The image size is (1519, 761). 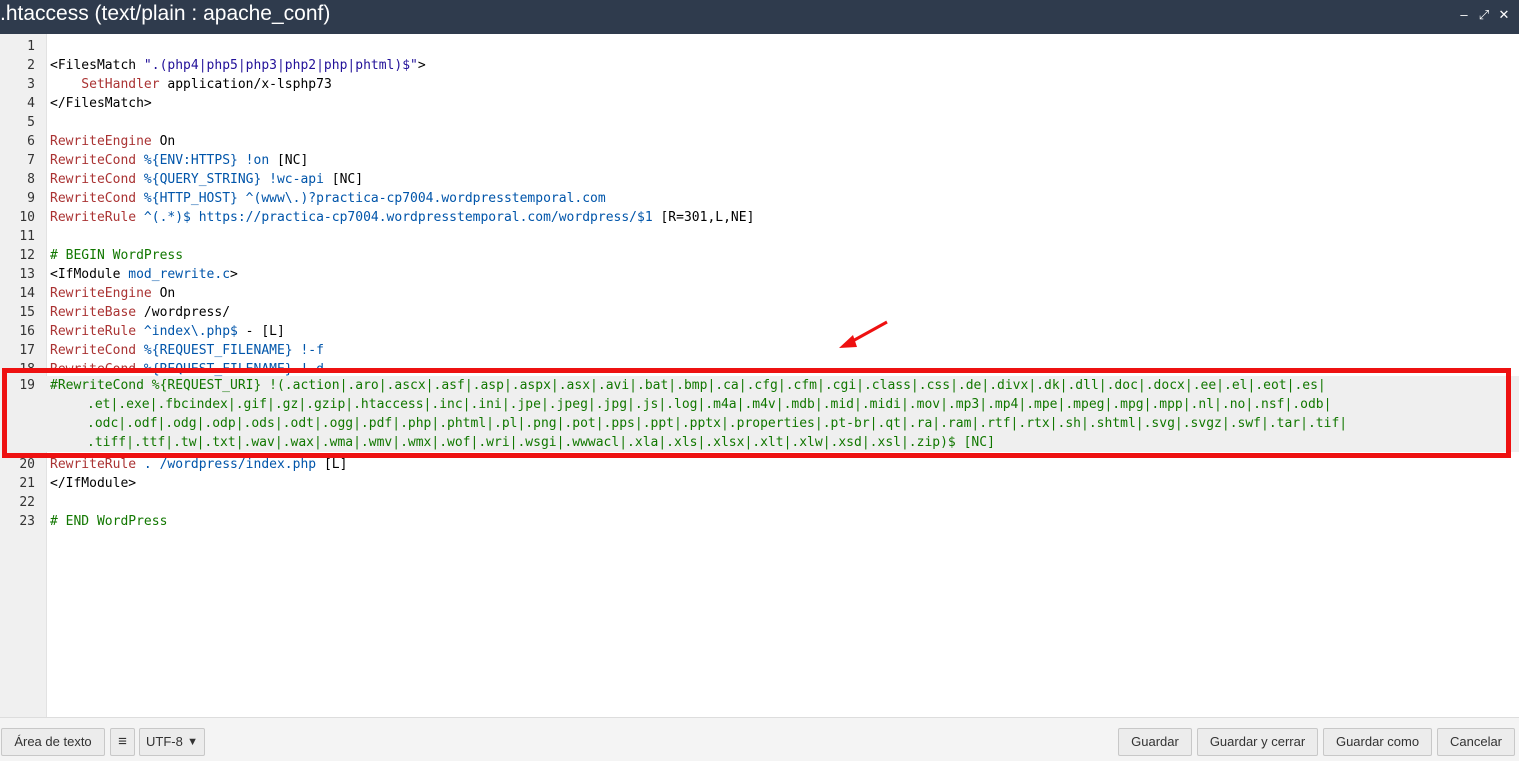 I want to click on line-number: 22, so click(x=27, y=502).